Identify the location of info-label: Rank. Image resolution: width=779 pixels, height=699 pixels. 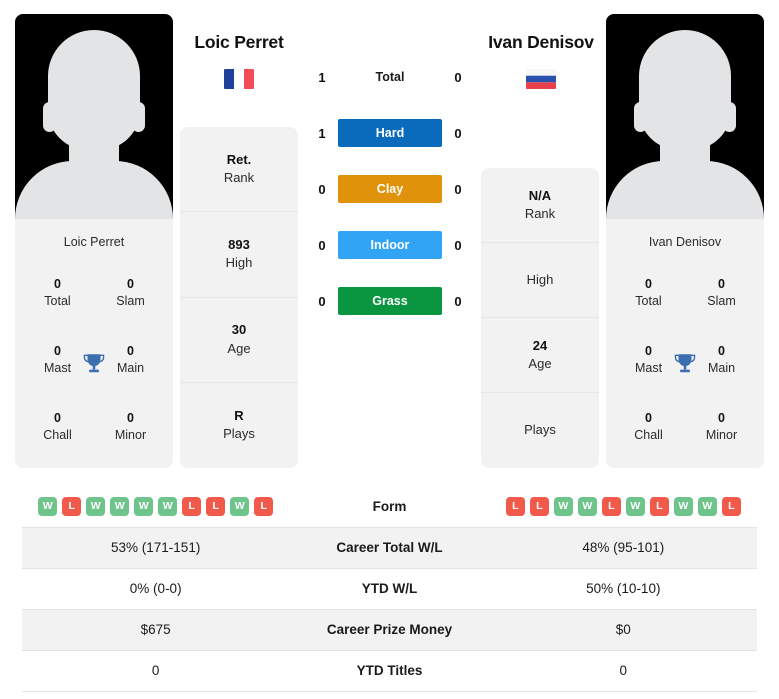
(540, 213).